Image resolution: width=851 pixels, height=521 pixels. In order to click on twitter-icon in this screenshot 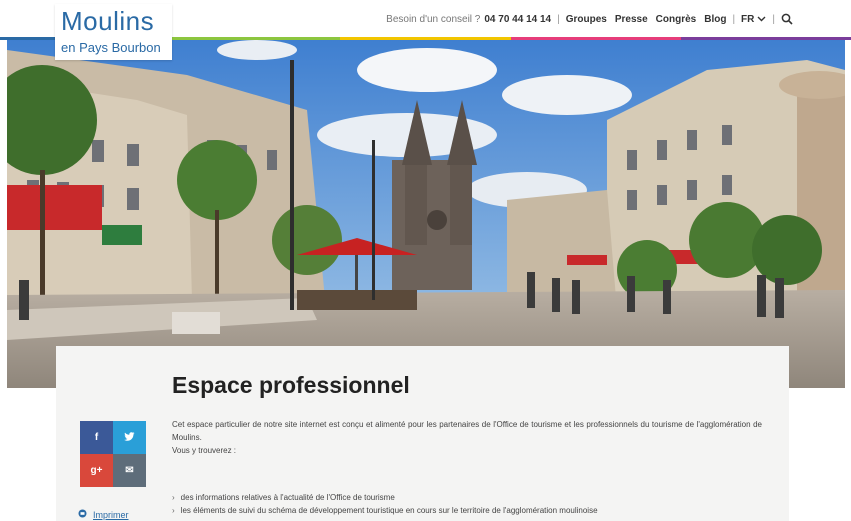, I will do `click(129, 437)`.